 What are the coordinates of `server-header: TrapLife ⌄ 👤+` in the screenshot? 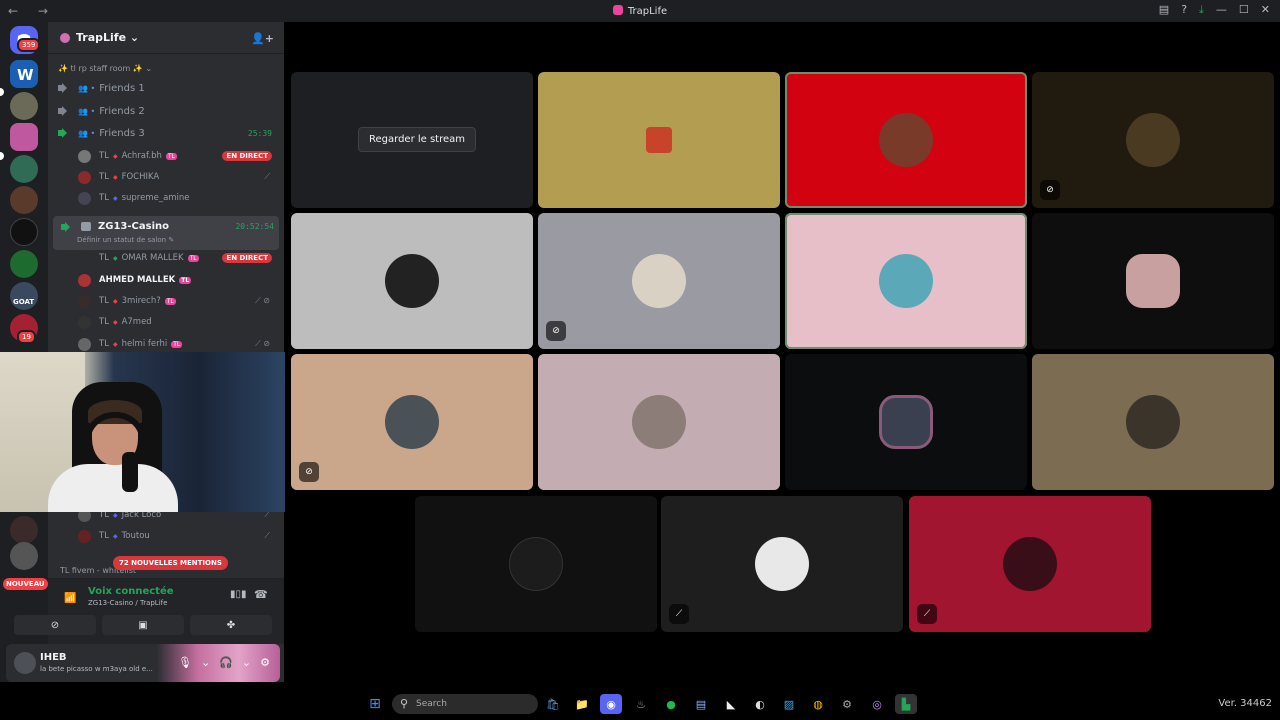 It's located at (166, 38).